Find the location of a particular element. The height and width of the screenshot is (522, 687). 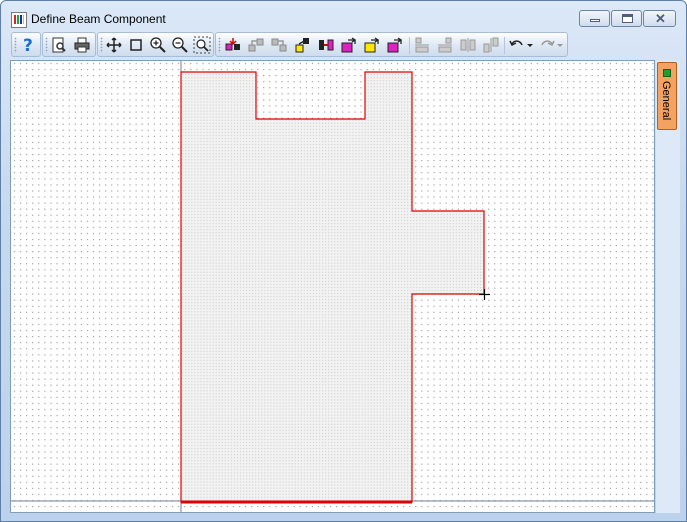

zoom-out-icon is located at coordinates (180, 45).